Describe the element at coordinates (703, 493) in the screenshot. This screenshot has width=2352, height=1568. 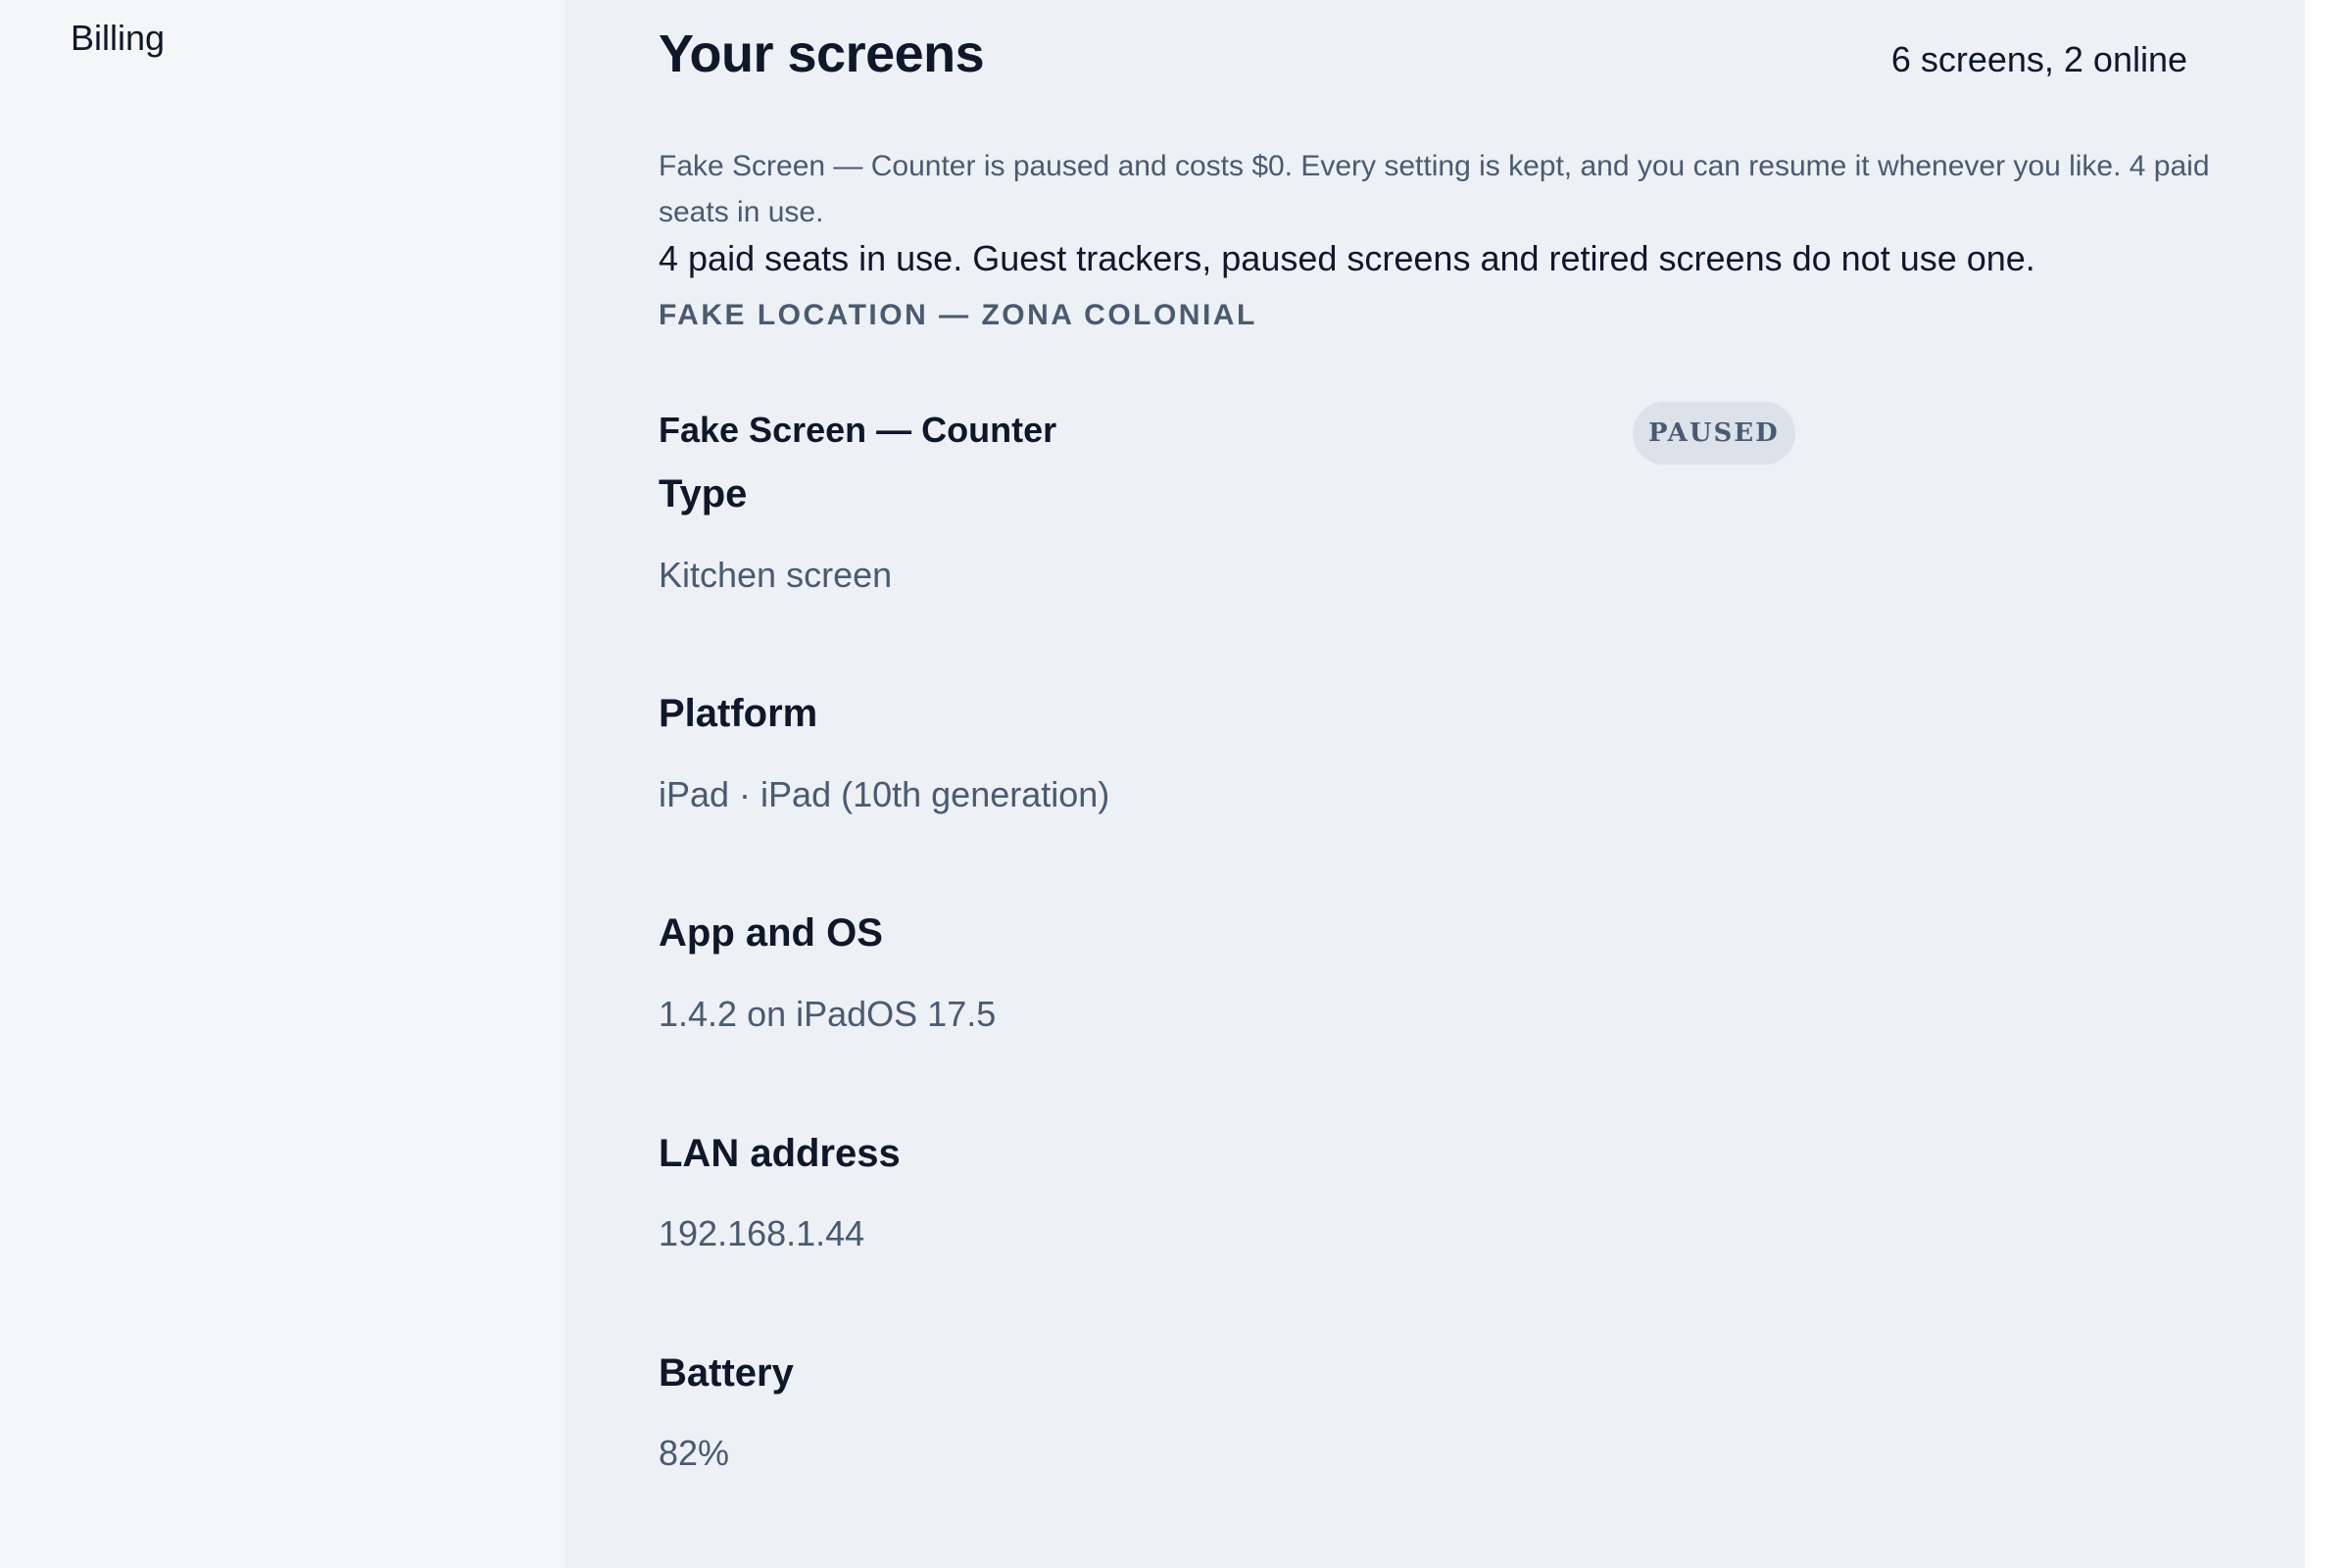
I see `type-label: Type` at that location.